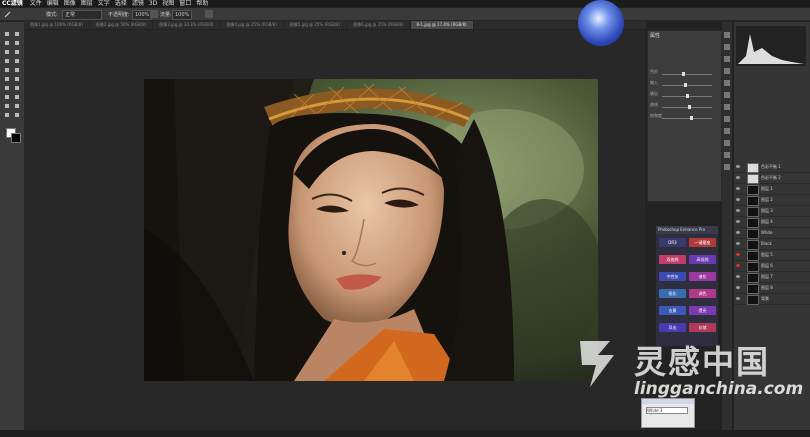 The width and height of the screenshot is (810, 437). Describe the element at coordinates (379, 25) in the screenshot. I see `document-tab: 图像6.jpg @ 25% (RGB/8)` at that location.